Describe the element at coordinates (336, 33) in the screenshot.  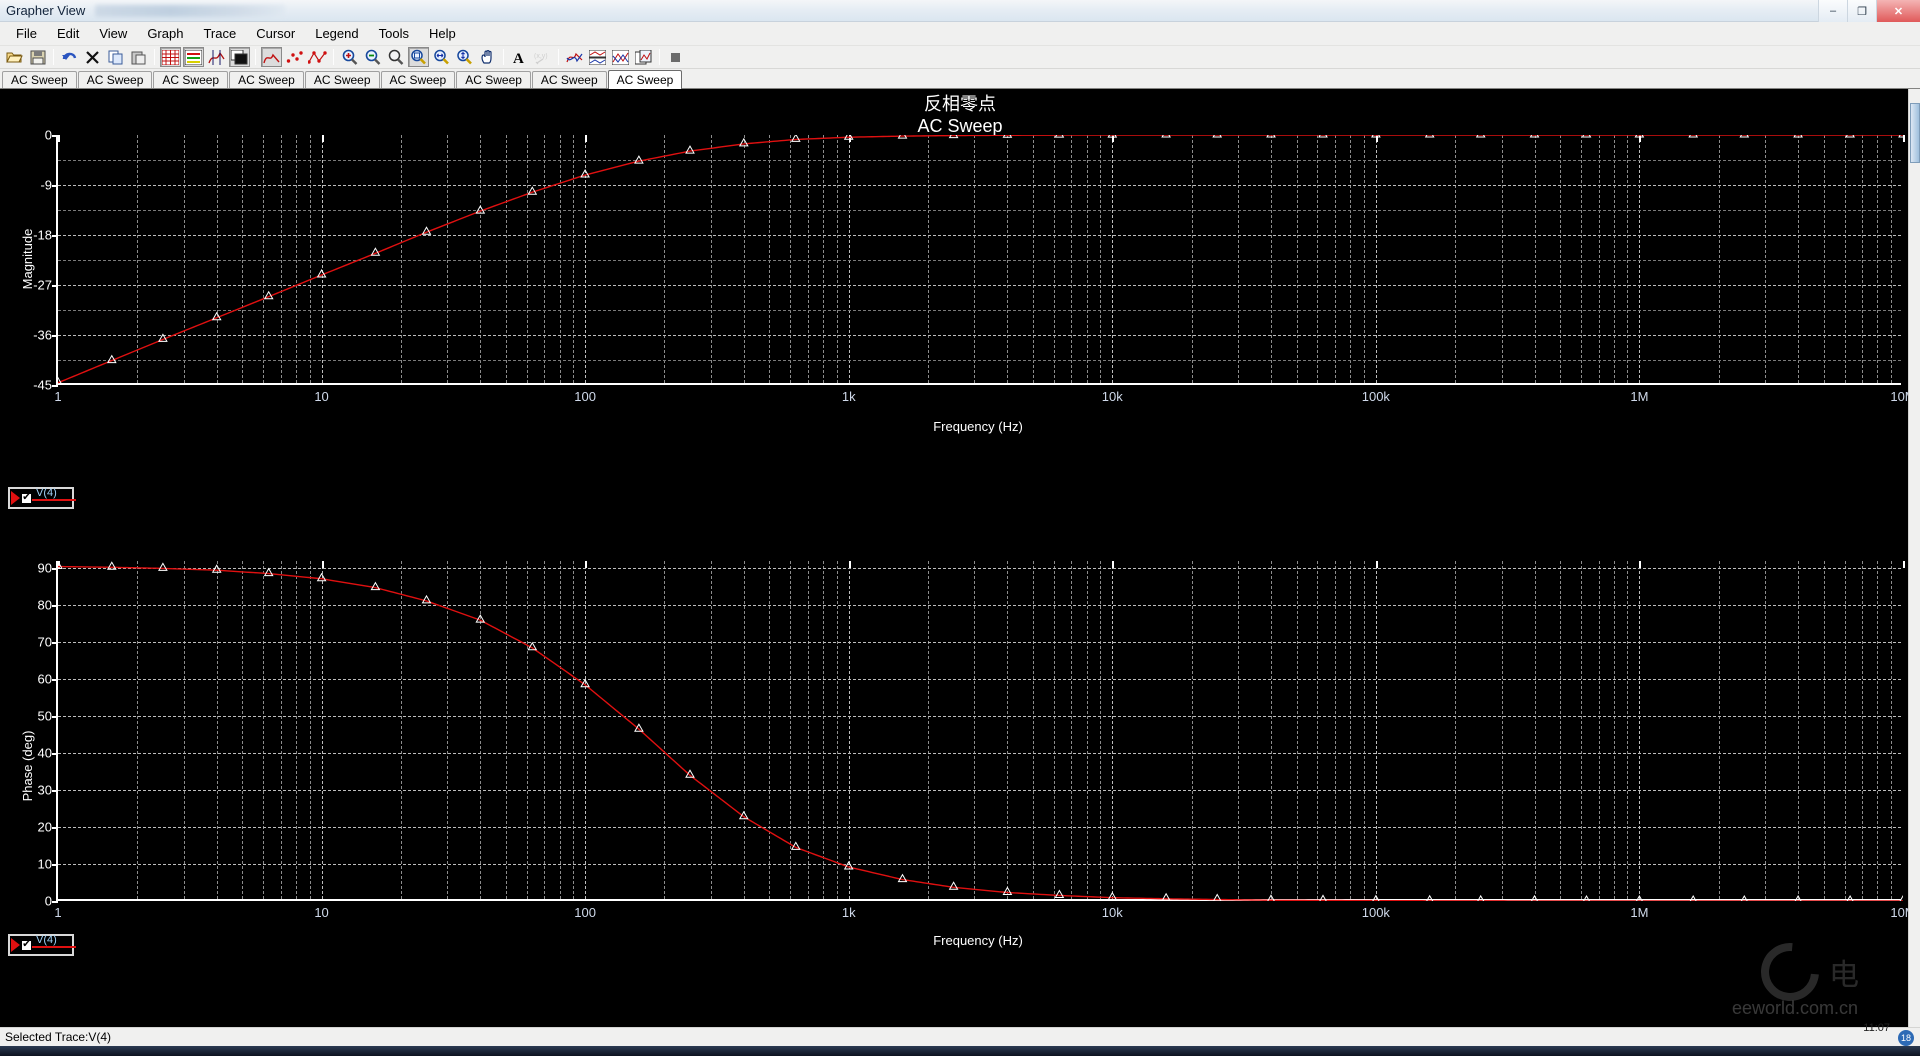
I see `menu-item-legend: Legend` at that location.